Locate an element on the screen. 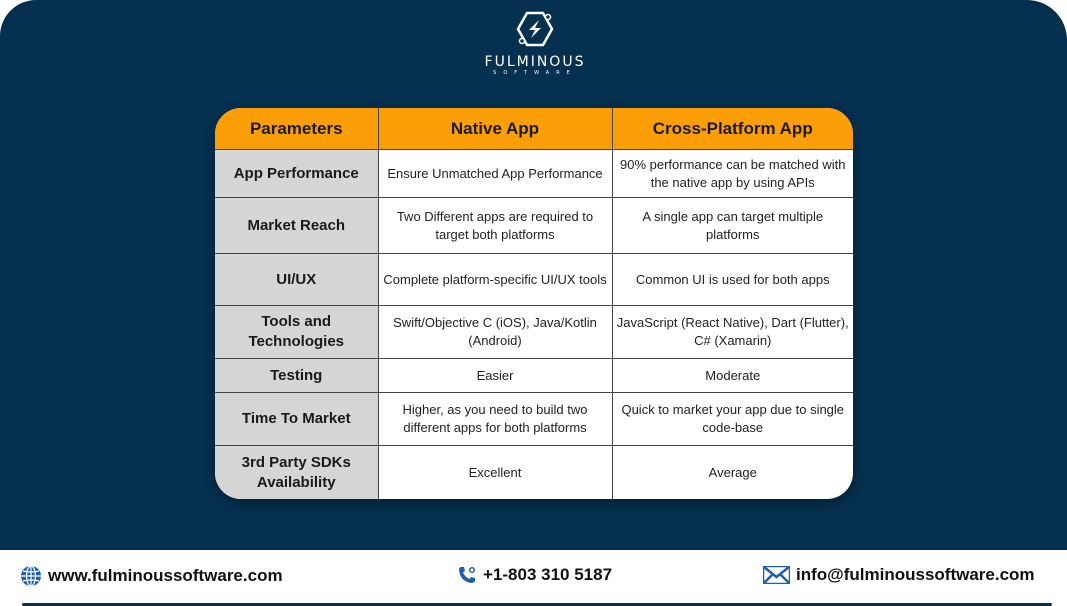 Image resolution: width=1067 pixels, height=606 pixels. email-link: info@fulminoussoftware.com is located at coordinates (899, 575).